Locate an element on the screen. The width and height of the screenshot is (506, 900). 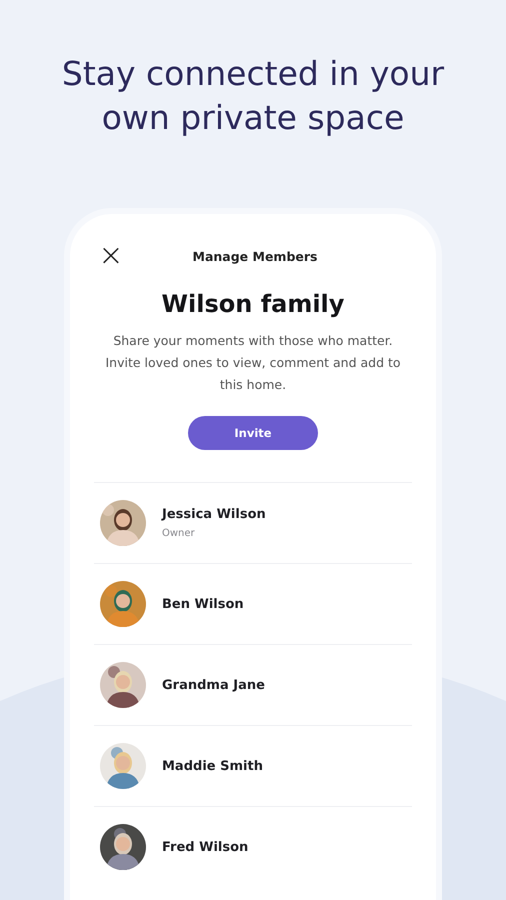
invite-button: Invite is located at coordinates (253, 433).